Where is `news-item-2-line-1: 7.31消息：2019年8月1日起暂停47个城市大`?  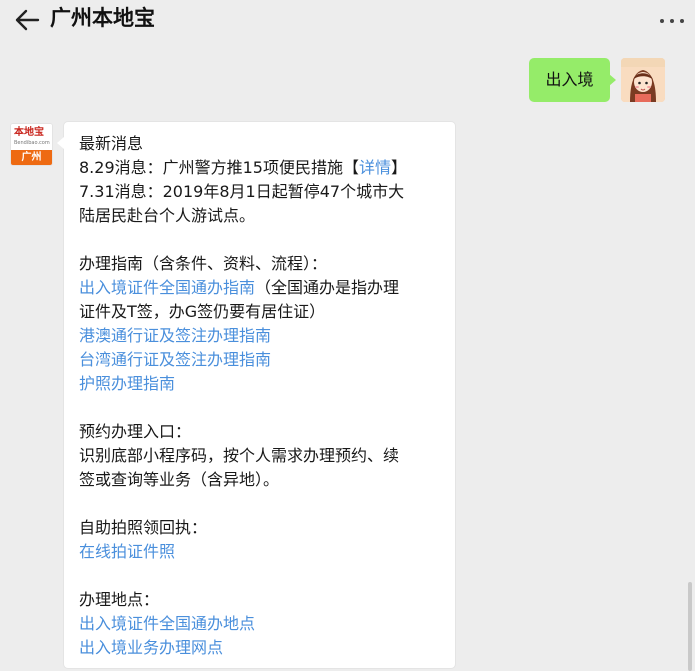 news-item-2-line-1: 7.31消息：2019年8月1日起暂停47个城市大 is located at coordinates (242, 191).